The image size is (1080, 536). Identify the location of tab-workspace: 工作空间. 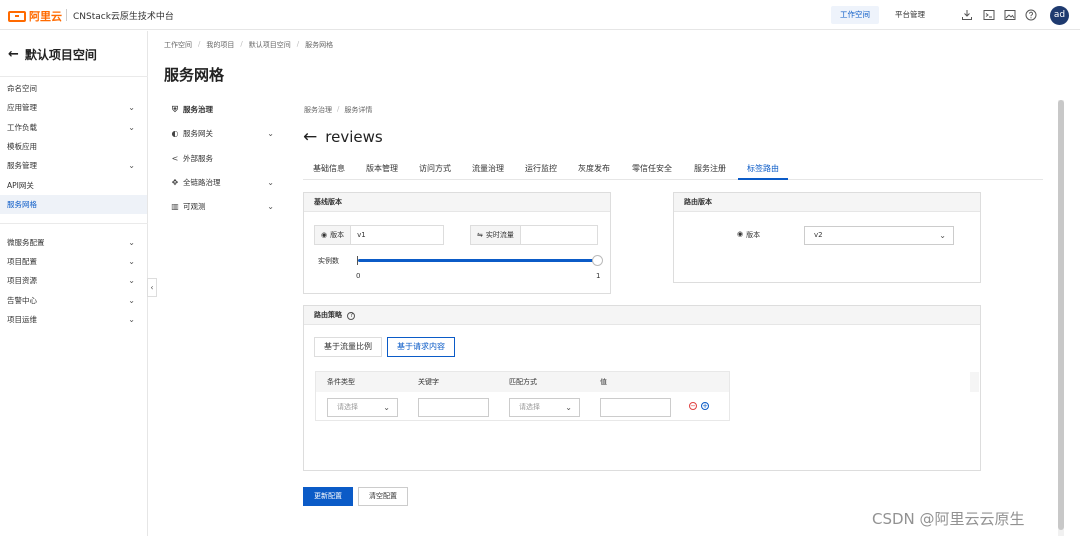
(855, 15).